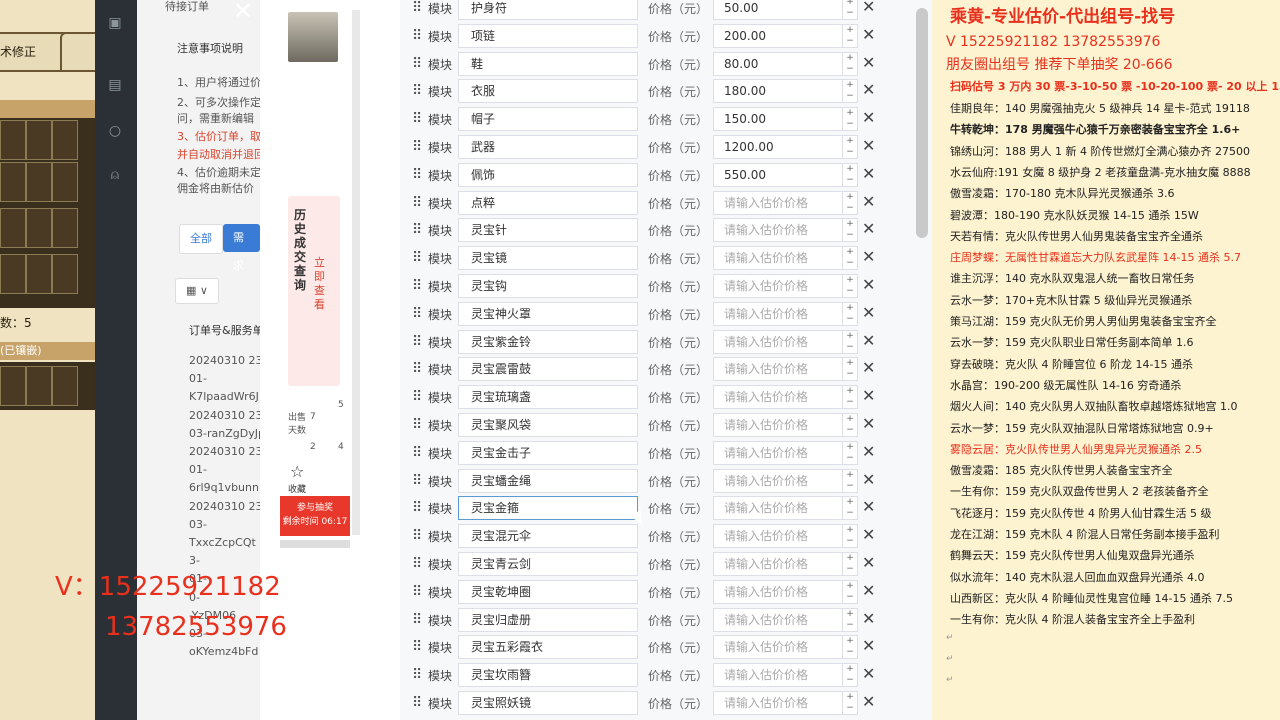 Image resolution: width=1280 pixels, height=720 pixels. Describe the element at coordinates (785, 174) in the screenshot. I see `price-input: 550.00 + −` at that location.